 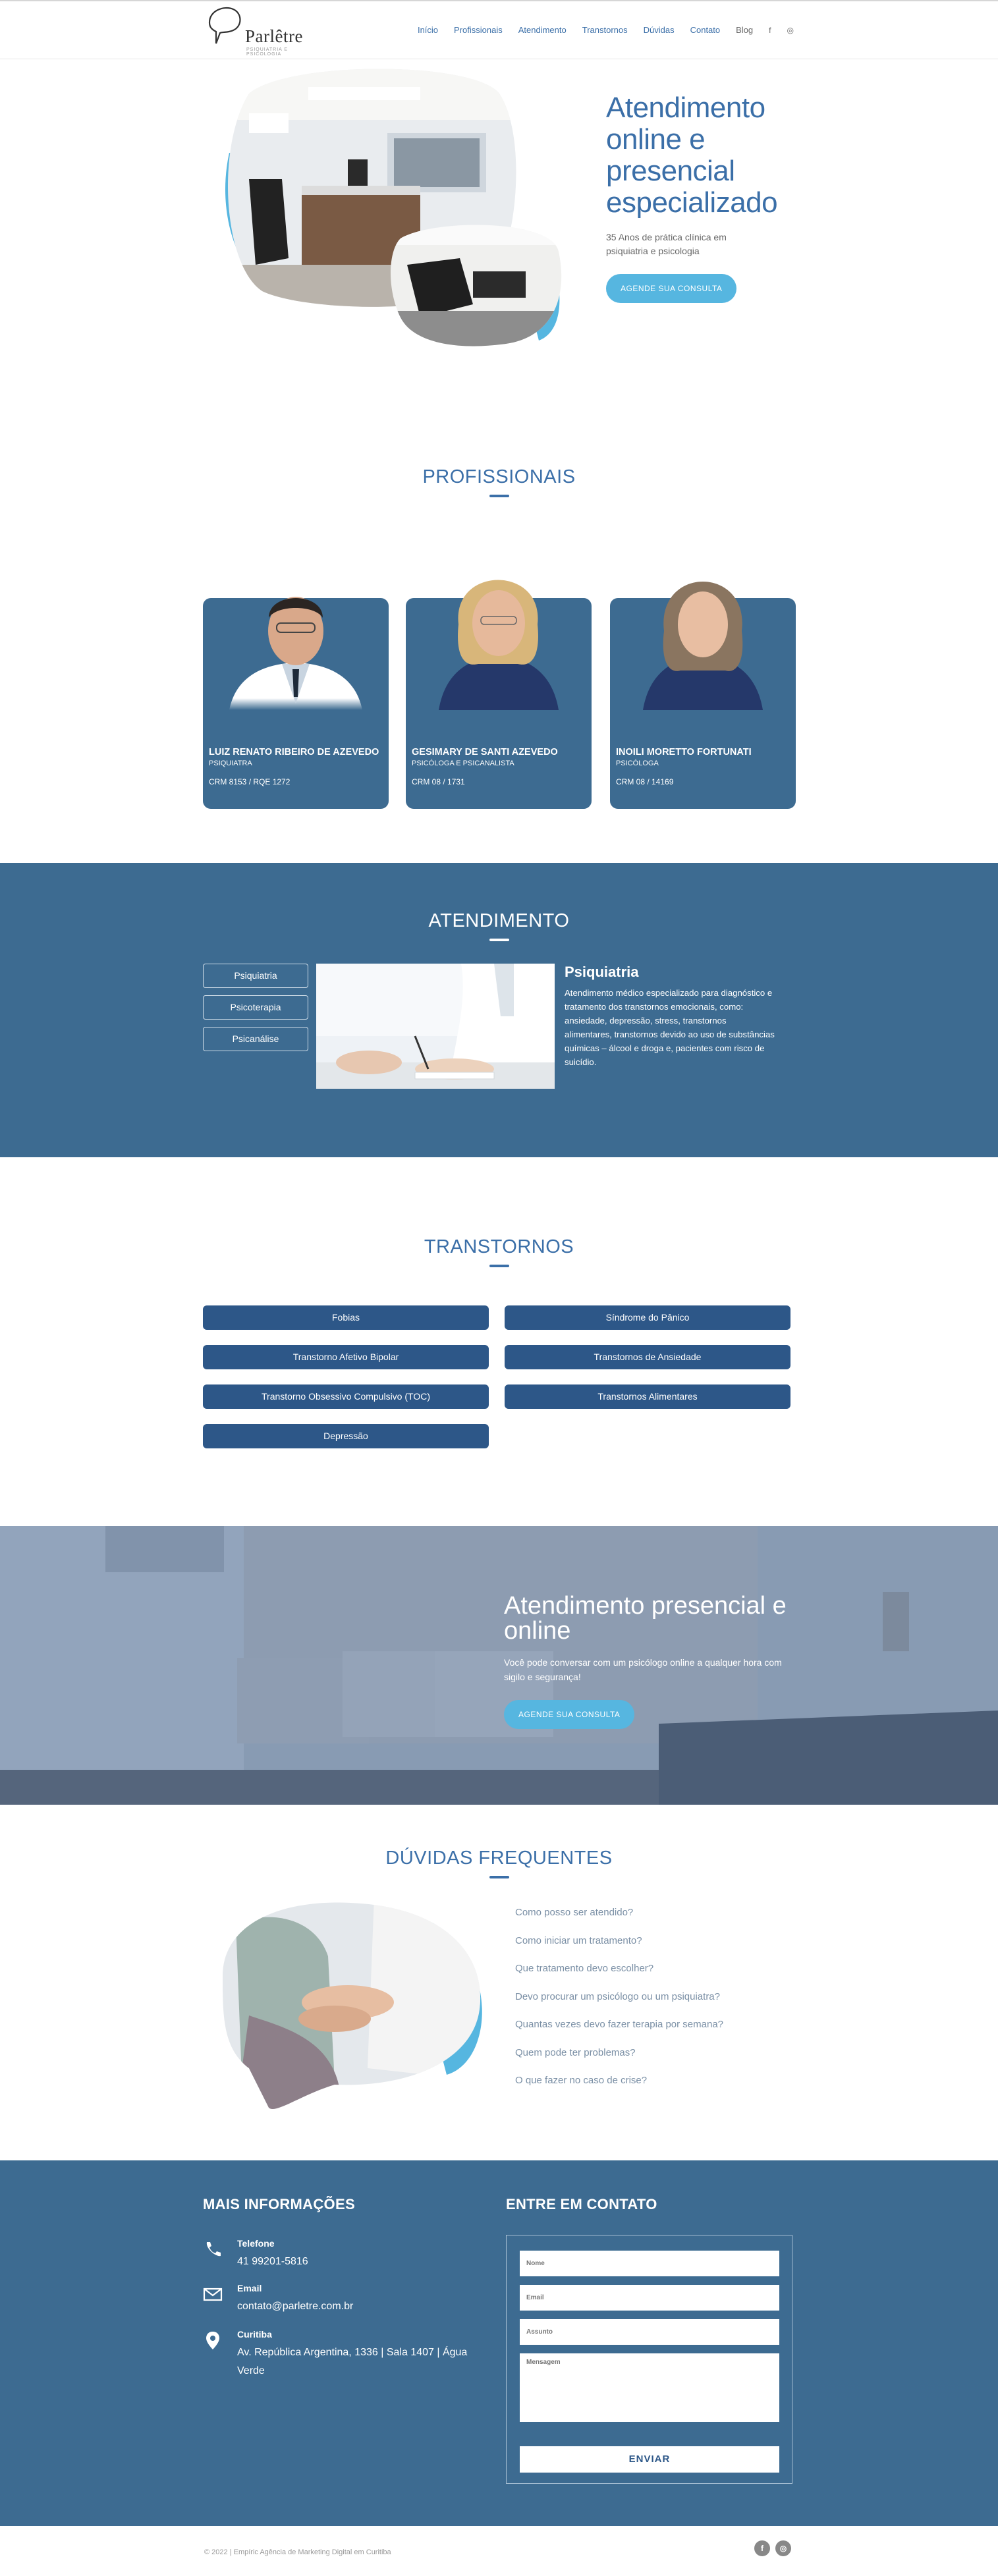 I want to click on phone-icon, so click(x=213, y=2249).